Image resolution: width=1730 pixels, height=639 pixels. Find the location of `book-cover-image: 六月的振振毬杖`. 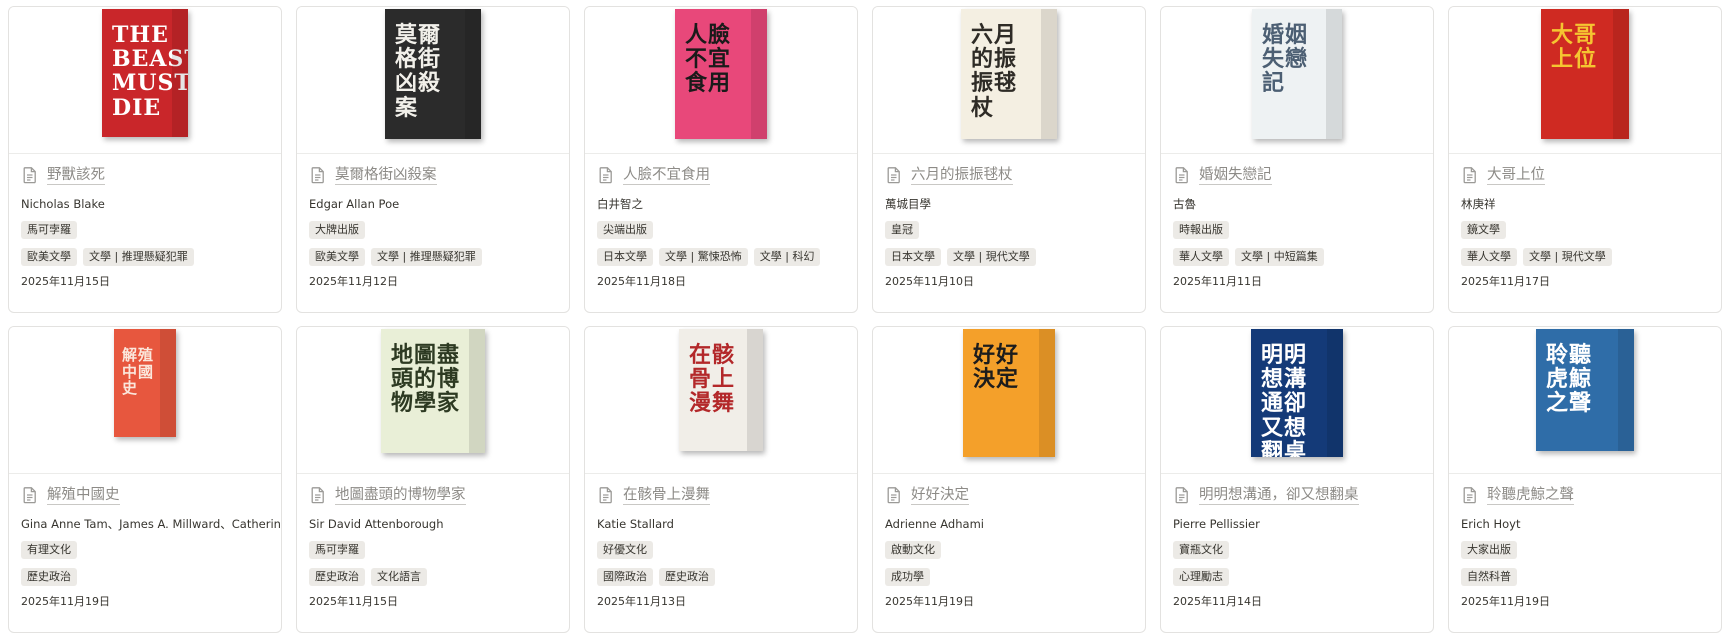

book-cover-image: 六月的振振毬杖 is located at coordinates (1009, 74).